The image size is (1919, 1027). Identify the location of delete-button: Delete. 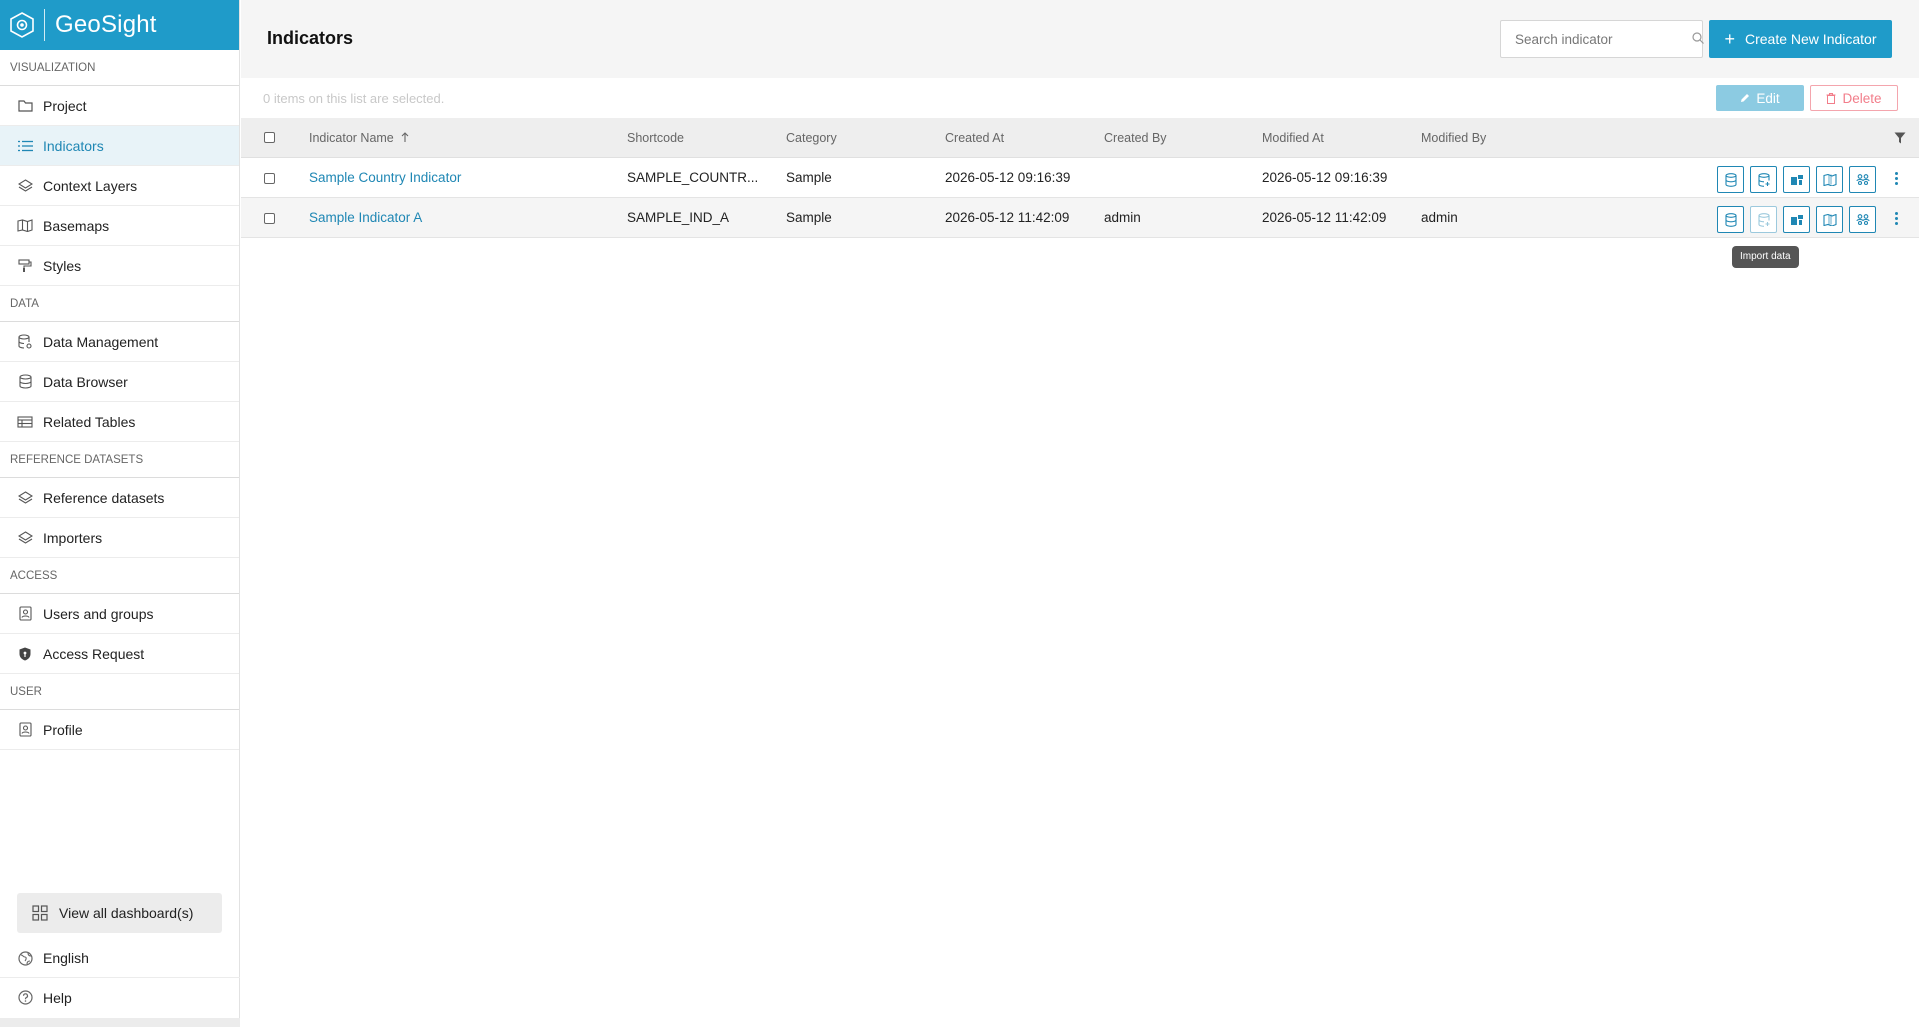
(1854, 98).